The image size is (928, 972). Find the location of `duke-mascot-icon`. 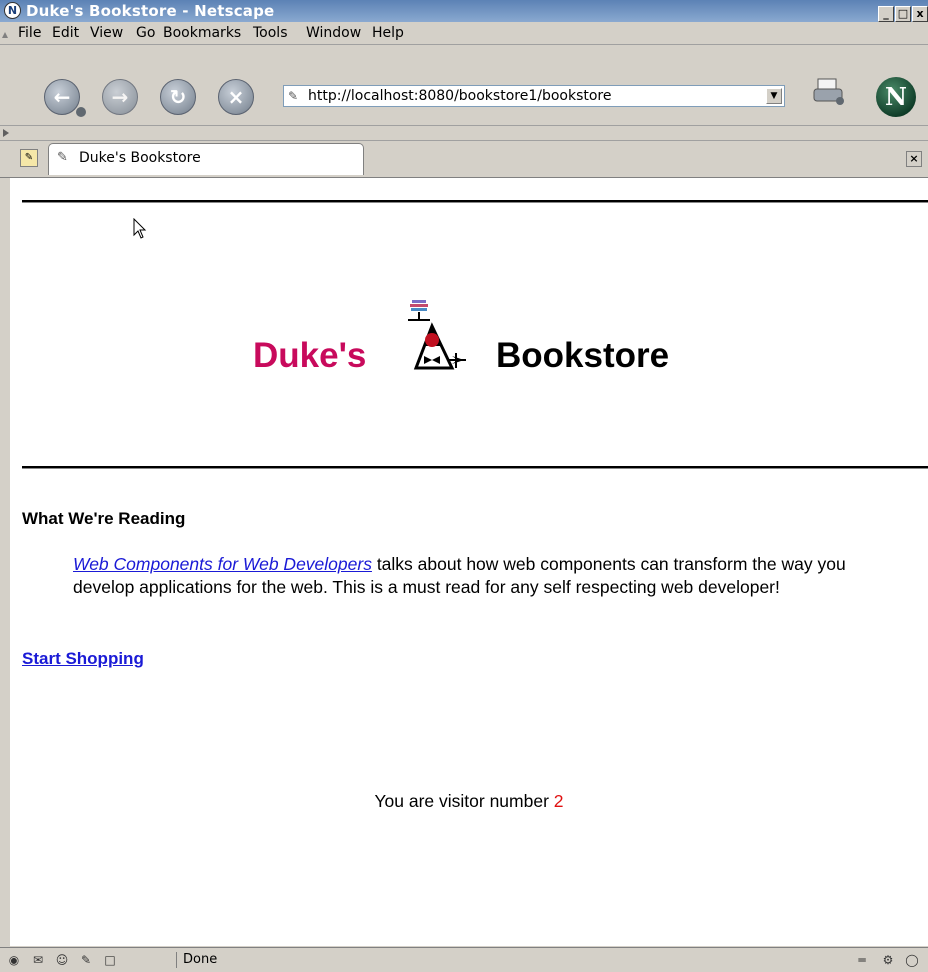

duke-mascot-icon is located at coordinates (437, 335).